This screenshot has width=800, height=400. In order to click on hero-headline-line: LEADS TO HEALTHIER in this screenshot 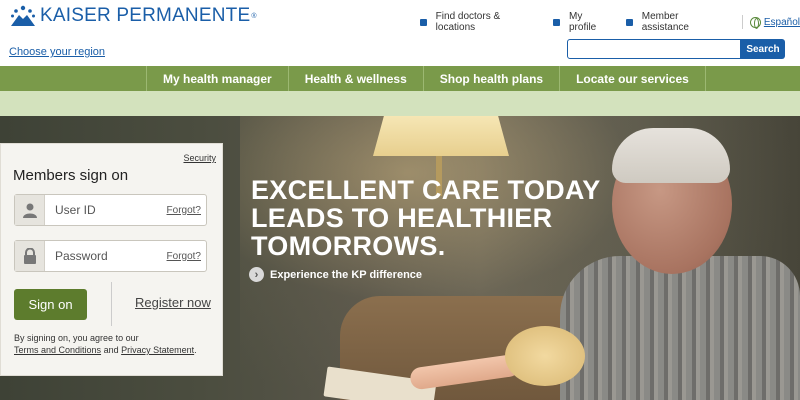, I will do `click(402, 218)`.